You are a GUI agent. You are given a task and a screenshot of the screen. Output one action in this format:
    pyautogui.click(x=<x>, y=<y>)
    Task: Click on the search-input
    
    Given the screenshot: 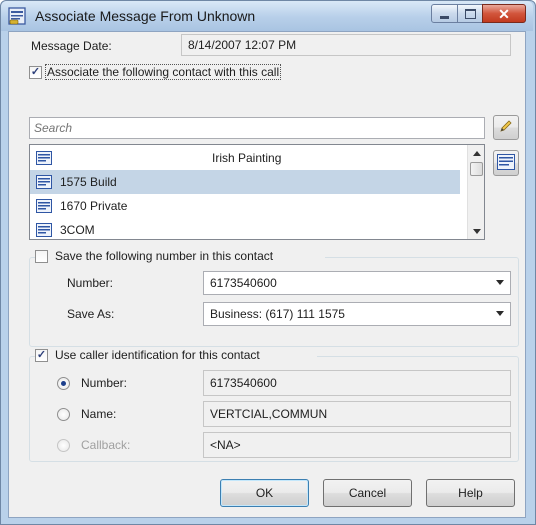 What is the action you would take?
    pyautogui.click(x=257, y=128)
    